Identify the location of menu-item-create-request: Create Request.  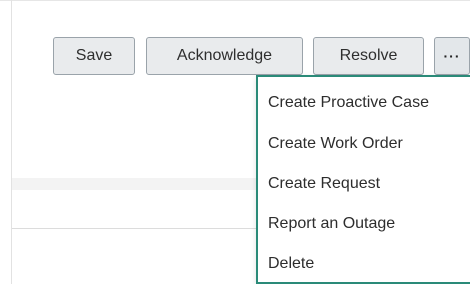
(324, 184).